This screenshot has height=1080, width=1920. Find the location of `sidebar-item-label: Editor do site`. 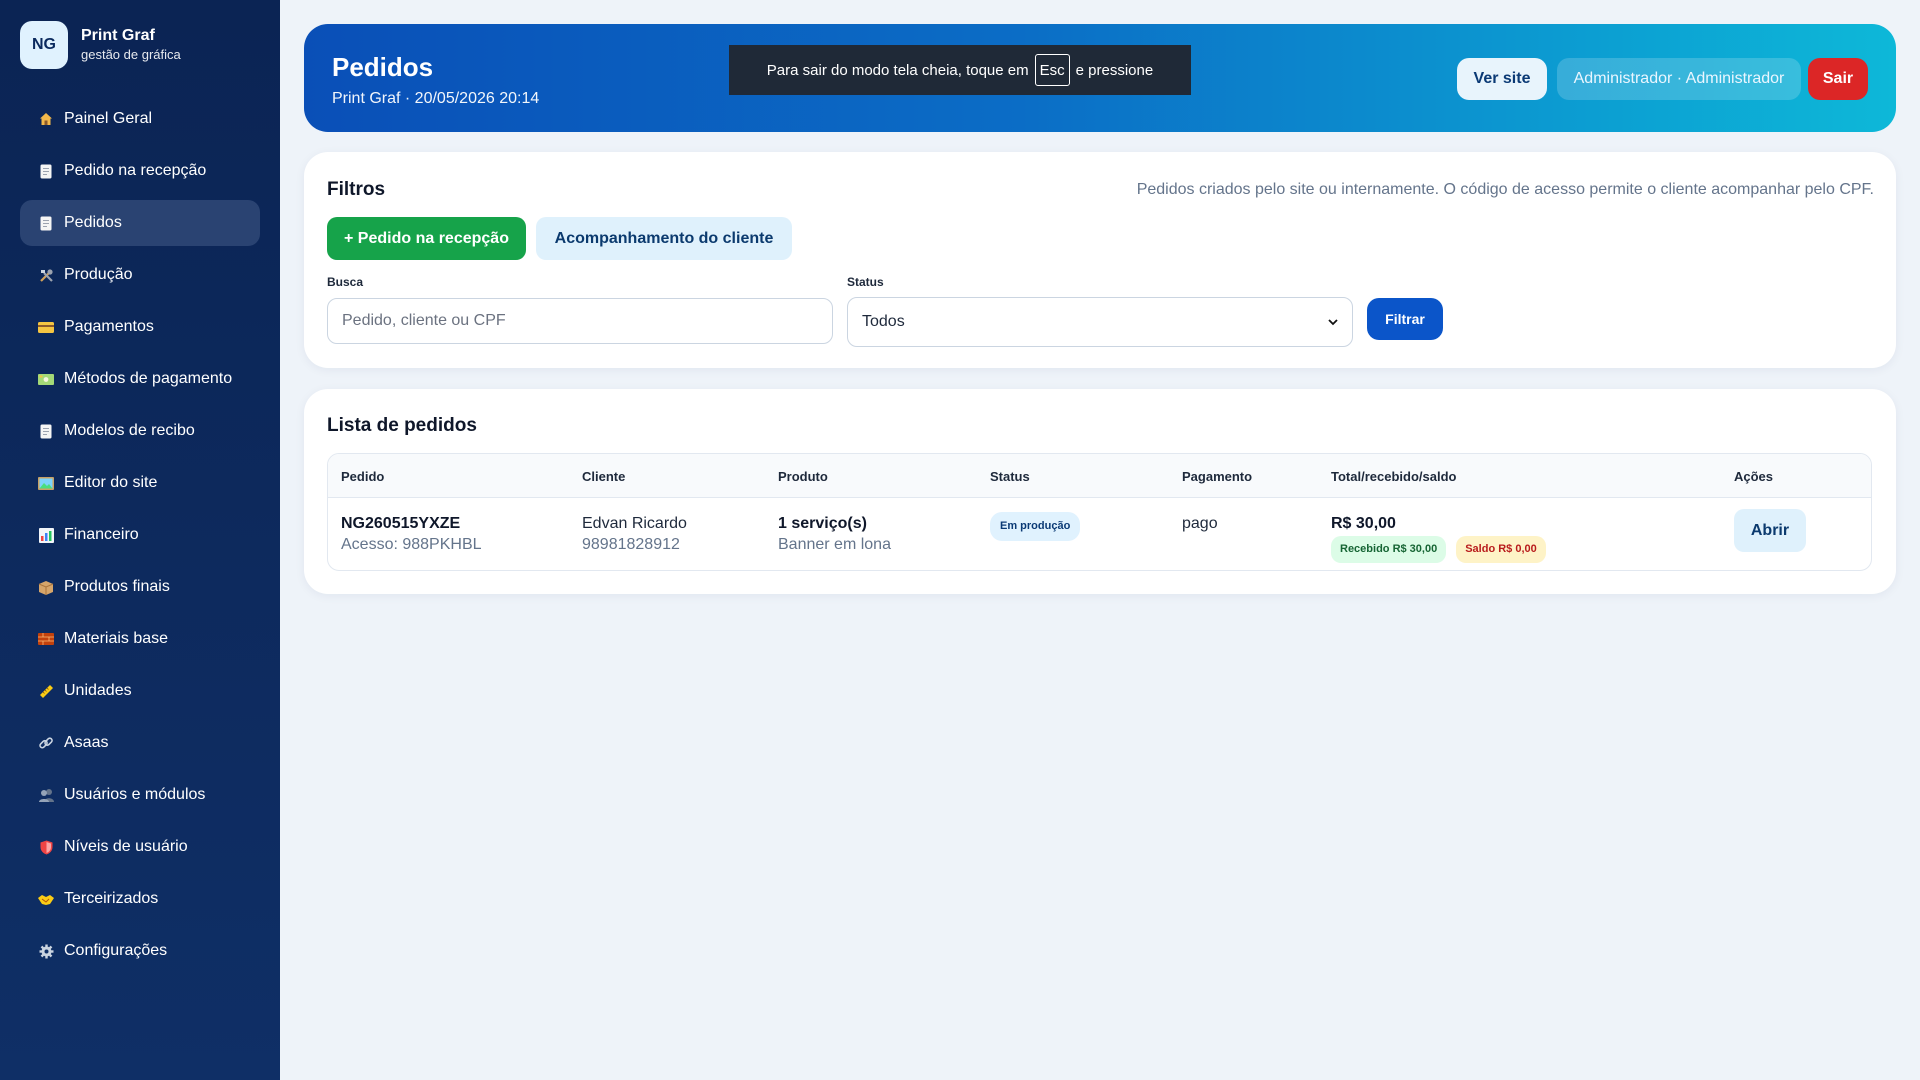

sidebar-item-label: Editor do site is located at coordinates (111, 482).